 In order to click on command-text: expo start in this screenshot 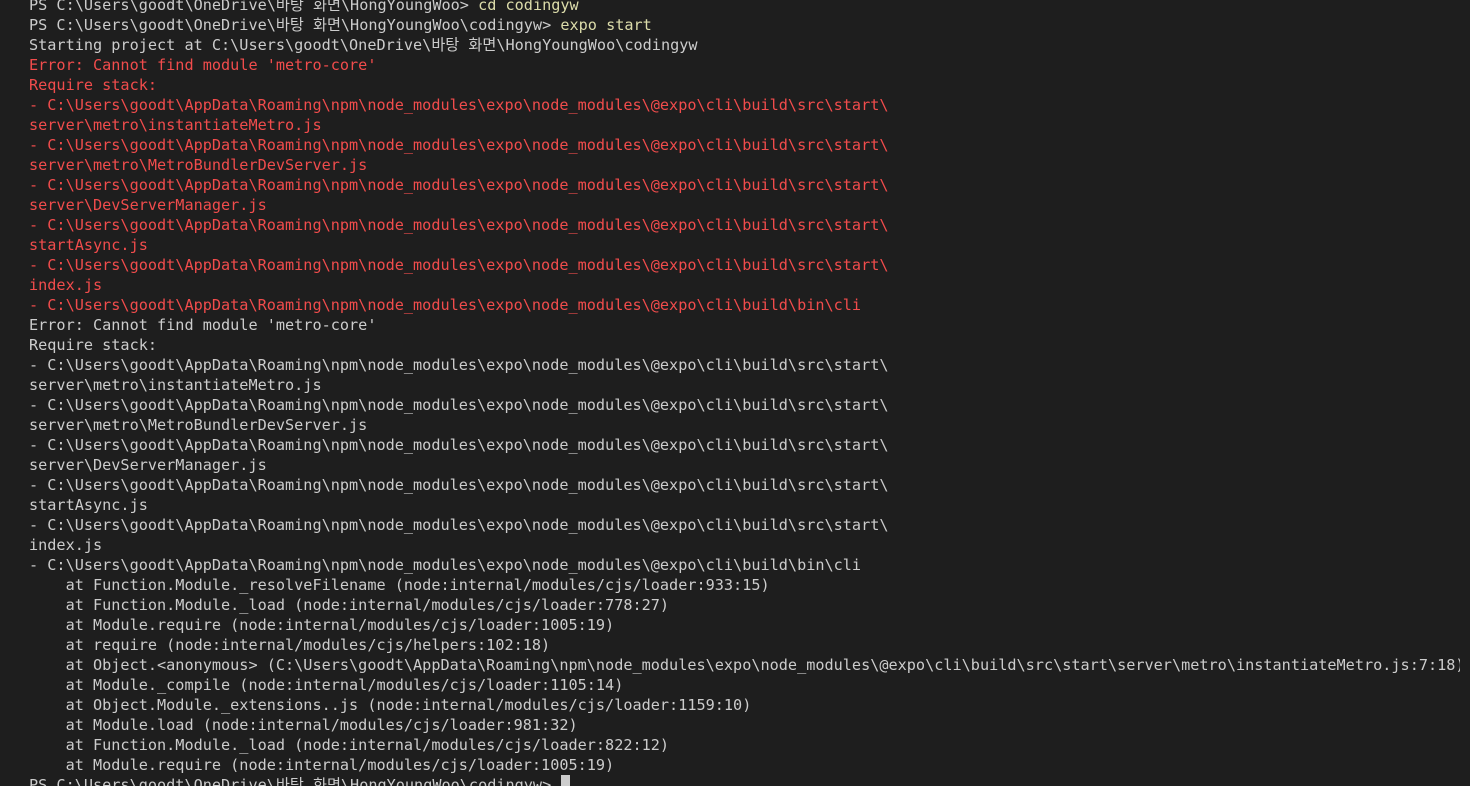, I will do `click(606, 25)`.